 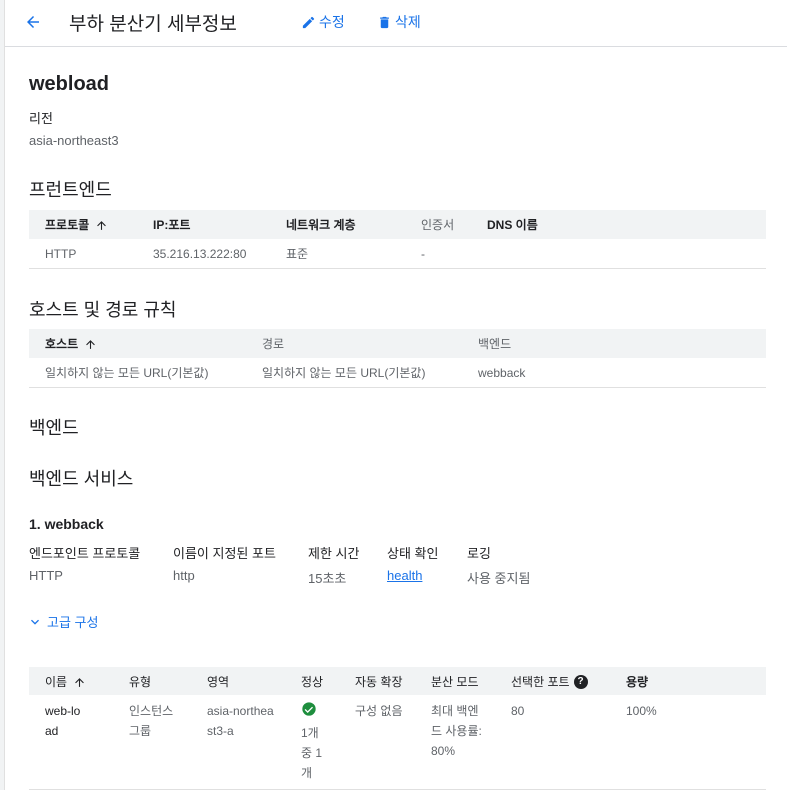 What do you see at coordinates (153, 24) in the screenshot?
I see `page-title: 부하 분산기 세부정보` at bounding box center [153, 24].